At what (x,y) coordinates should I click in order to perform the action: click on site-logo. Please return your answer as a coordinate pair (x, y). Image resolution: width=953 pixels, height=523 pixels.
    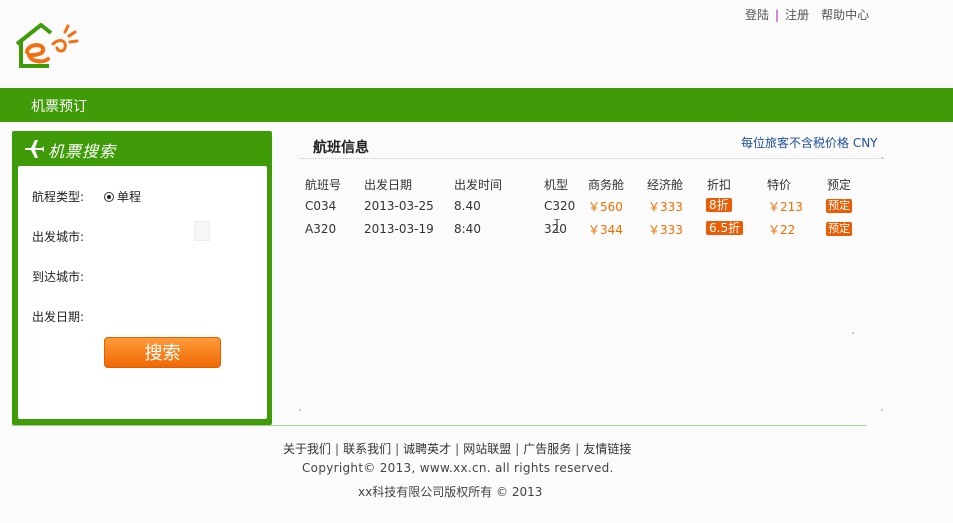
    Looking at the image, I should click on (47, 46).